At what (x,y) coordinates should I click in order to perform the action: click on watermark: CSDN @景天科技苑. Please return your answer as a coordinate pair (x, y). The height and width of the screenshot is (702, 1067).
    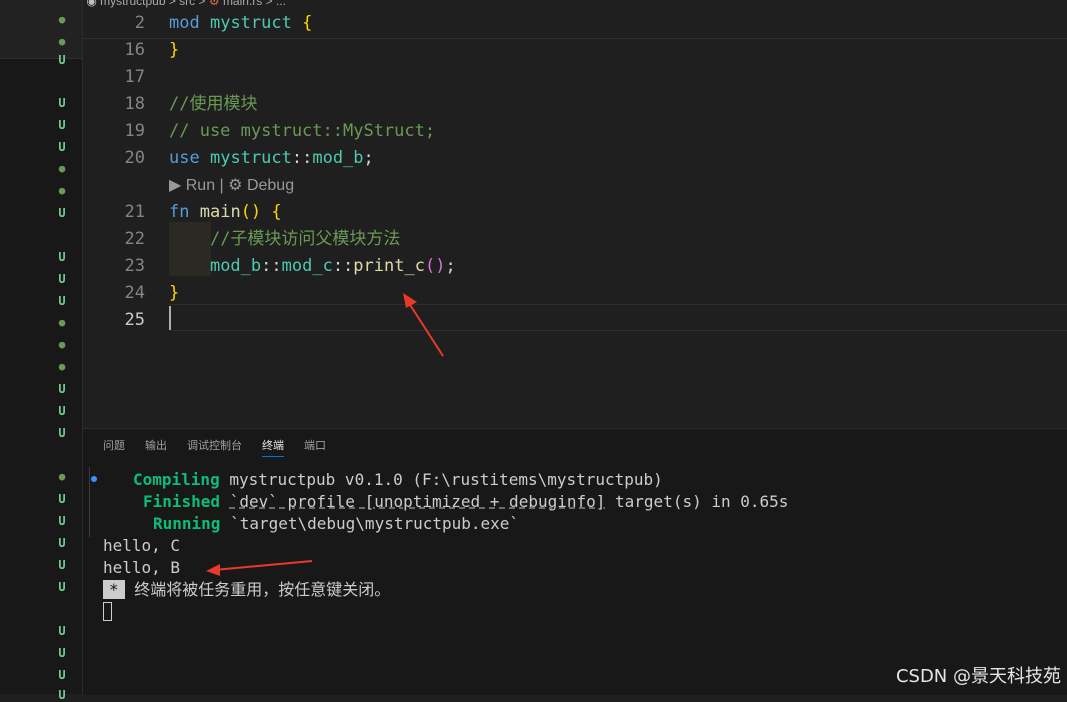
    Looking at the image, I should click on (978, 676).